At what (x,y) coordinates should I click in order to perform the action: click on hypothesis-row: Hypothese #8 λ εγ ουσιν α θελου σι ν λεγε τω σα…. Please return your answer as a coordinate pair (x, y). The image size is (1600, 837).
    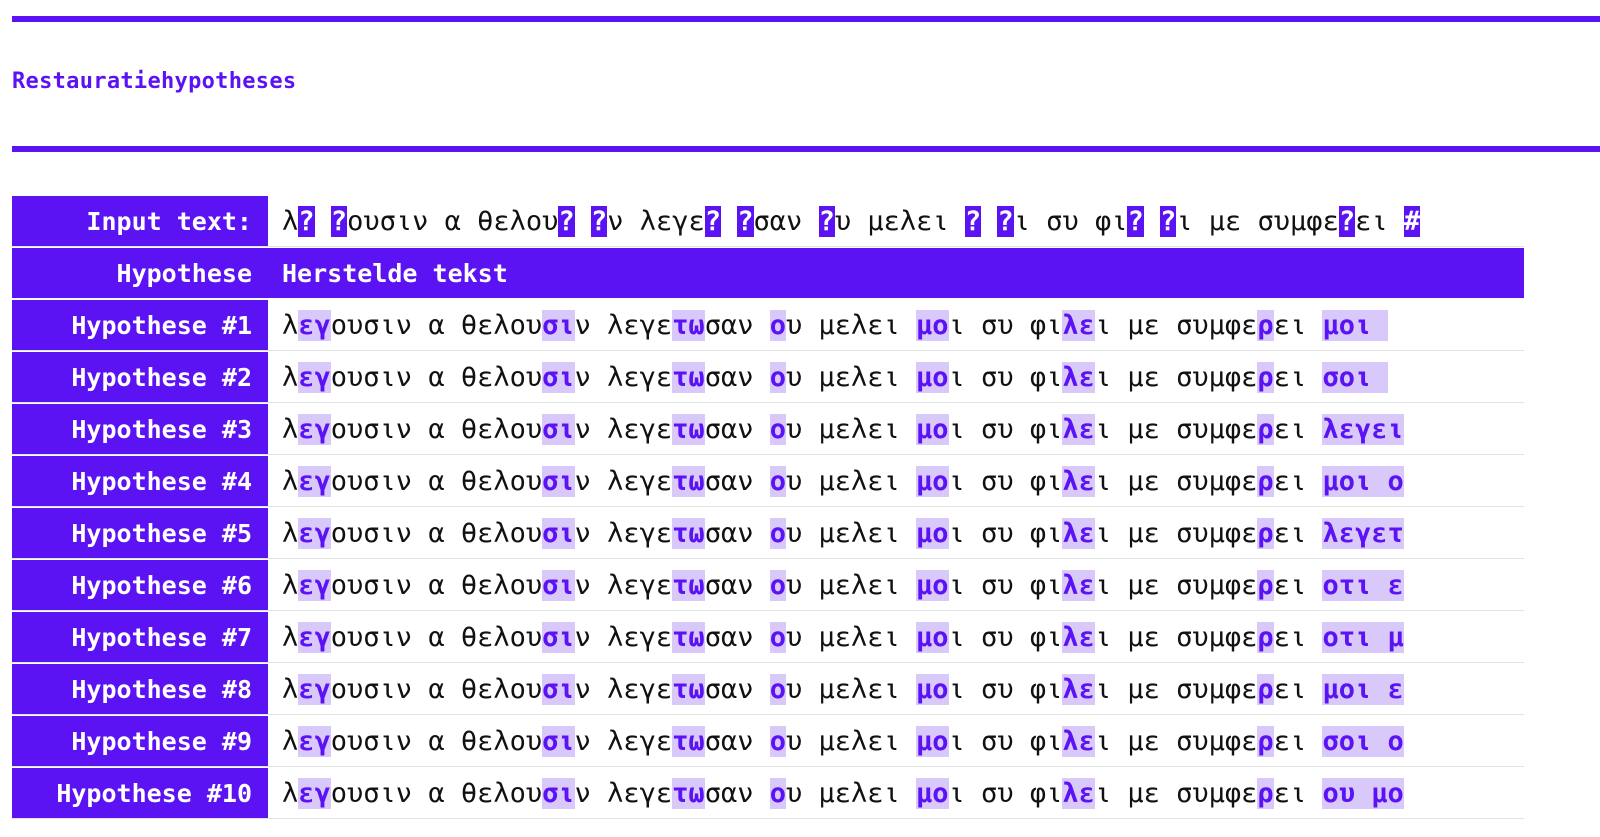
    Looking at the image, I should click on (768, 689).